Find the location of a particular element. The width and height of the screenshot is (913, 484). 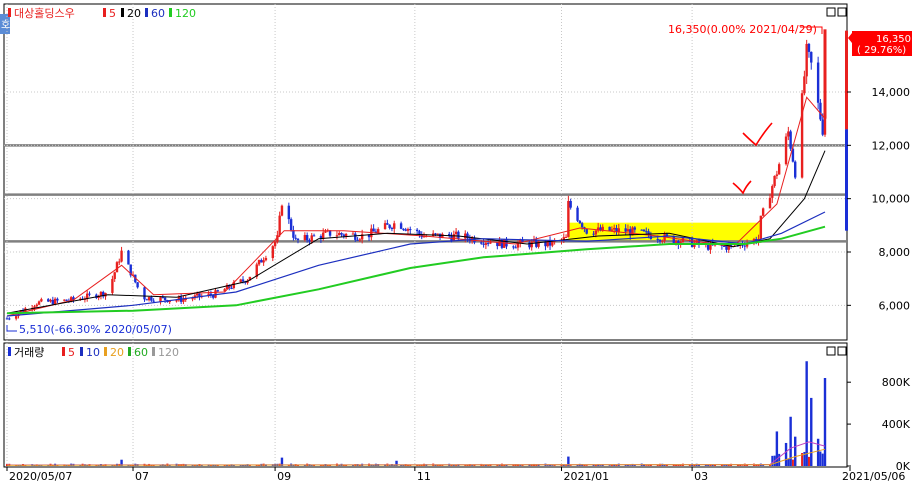

low-annotation: 5,510(-66.30% 2020/05/07) is located at coordinates (95, 329).